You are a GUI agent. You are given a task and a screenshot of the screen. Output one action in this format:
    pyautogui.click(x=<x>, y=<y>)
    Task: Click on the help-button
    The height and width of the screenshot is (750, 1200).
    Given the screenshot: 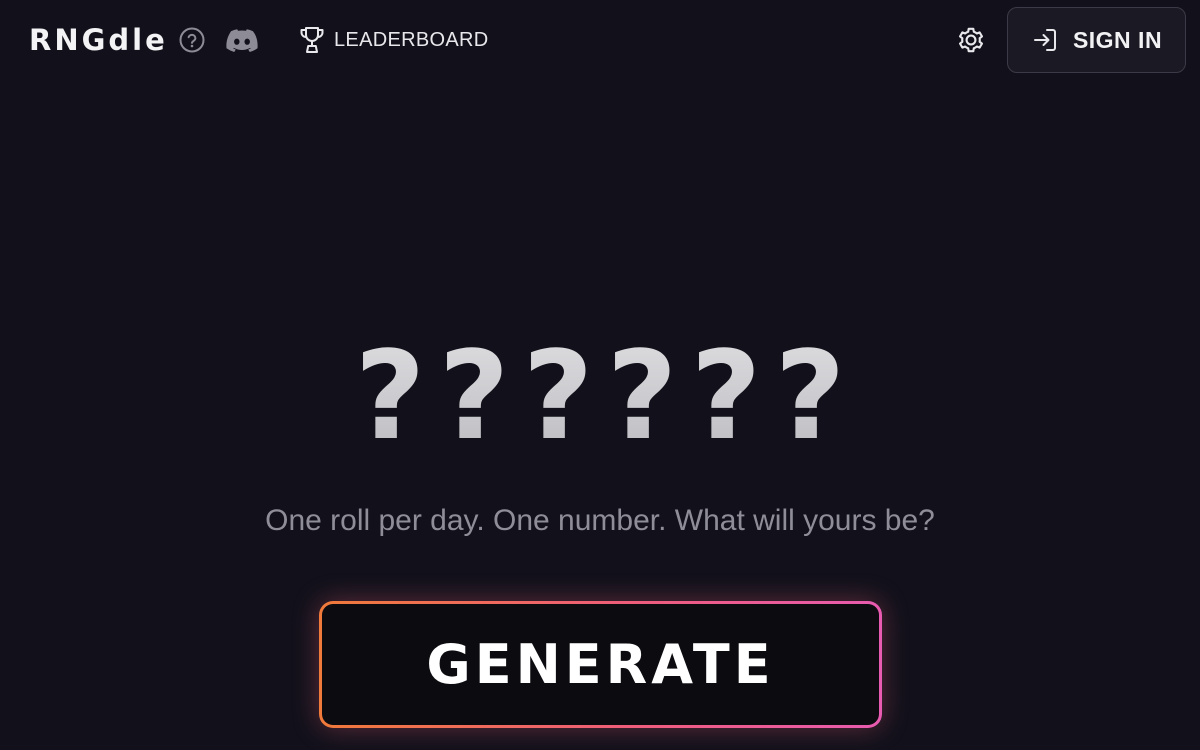 What is the action you would take?
    pyautogui.click(x=192, y=40)
    